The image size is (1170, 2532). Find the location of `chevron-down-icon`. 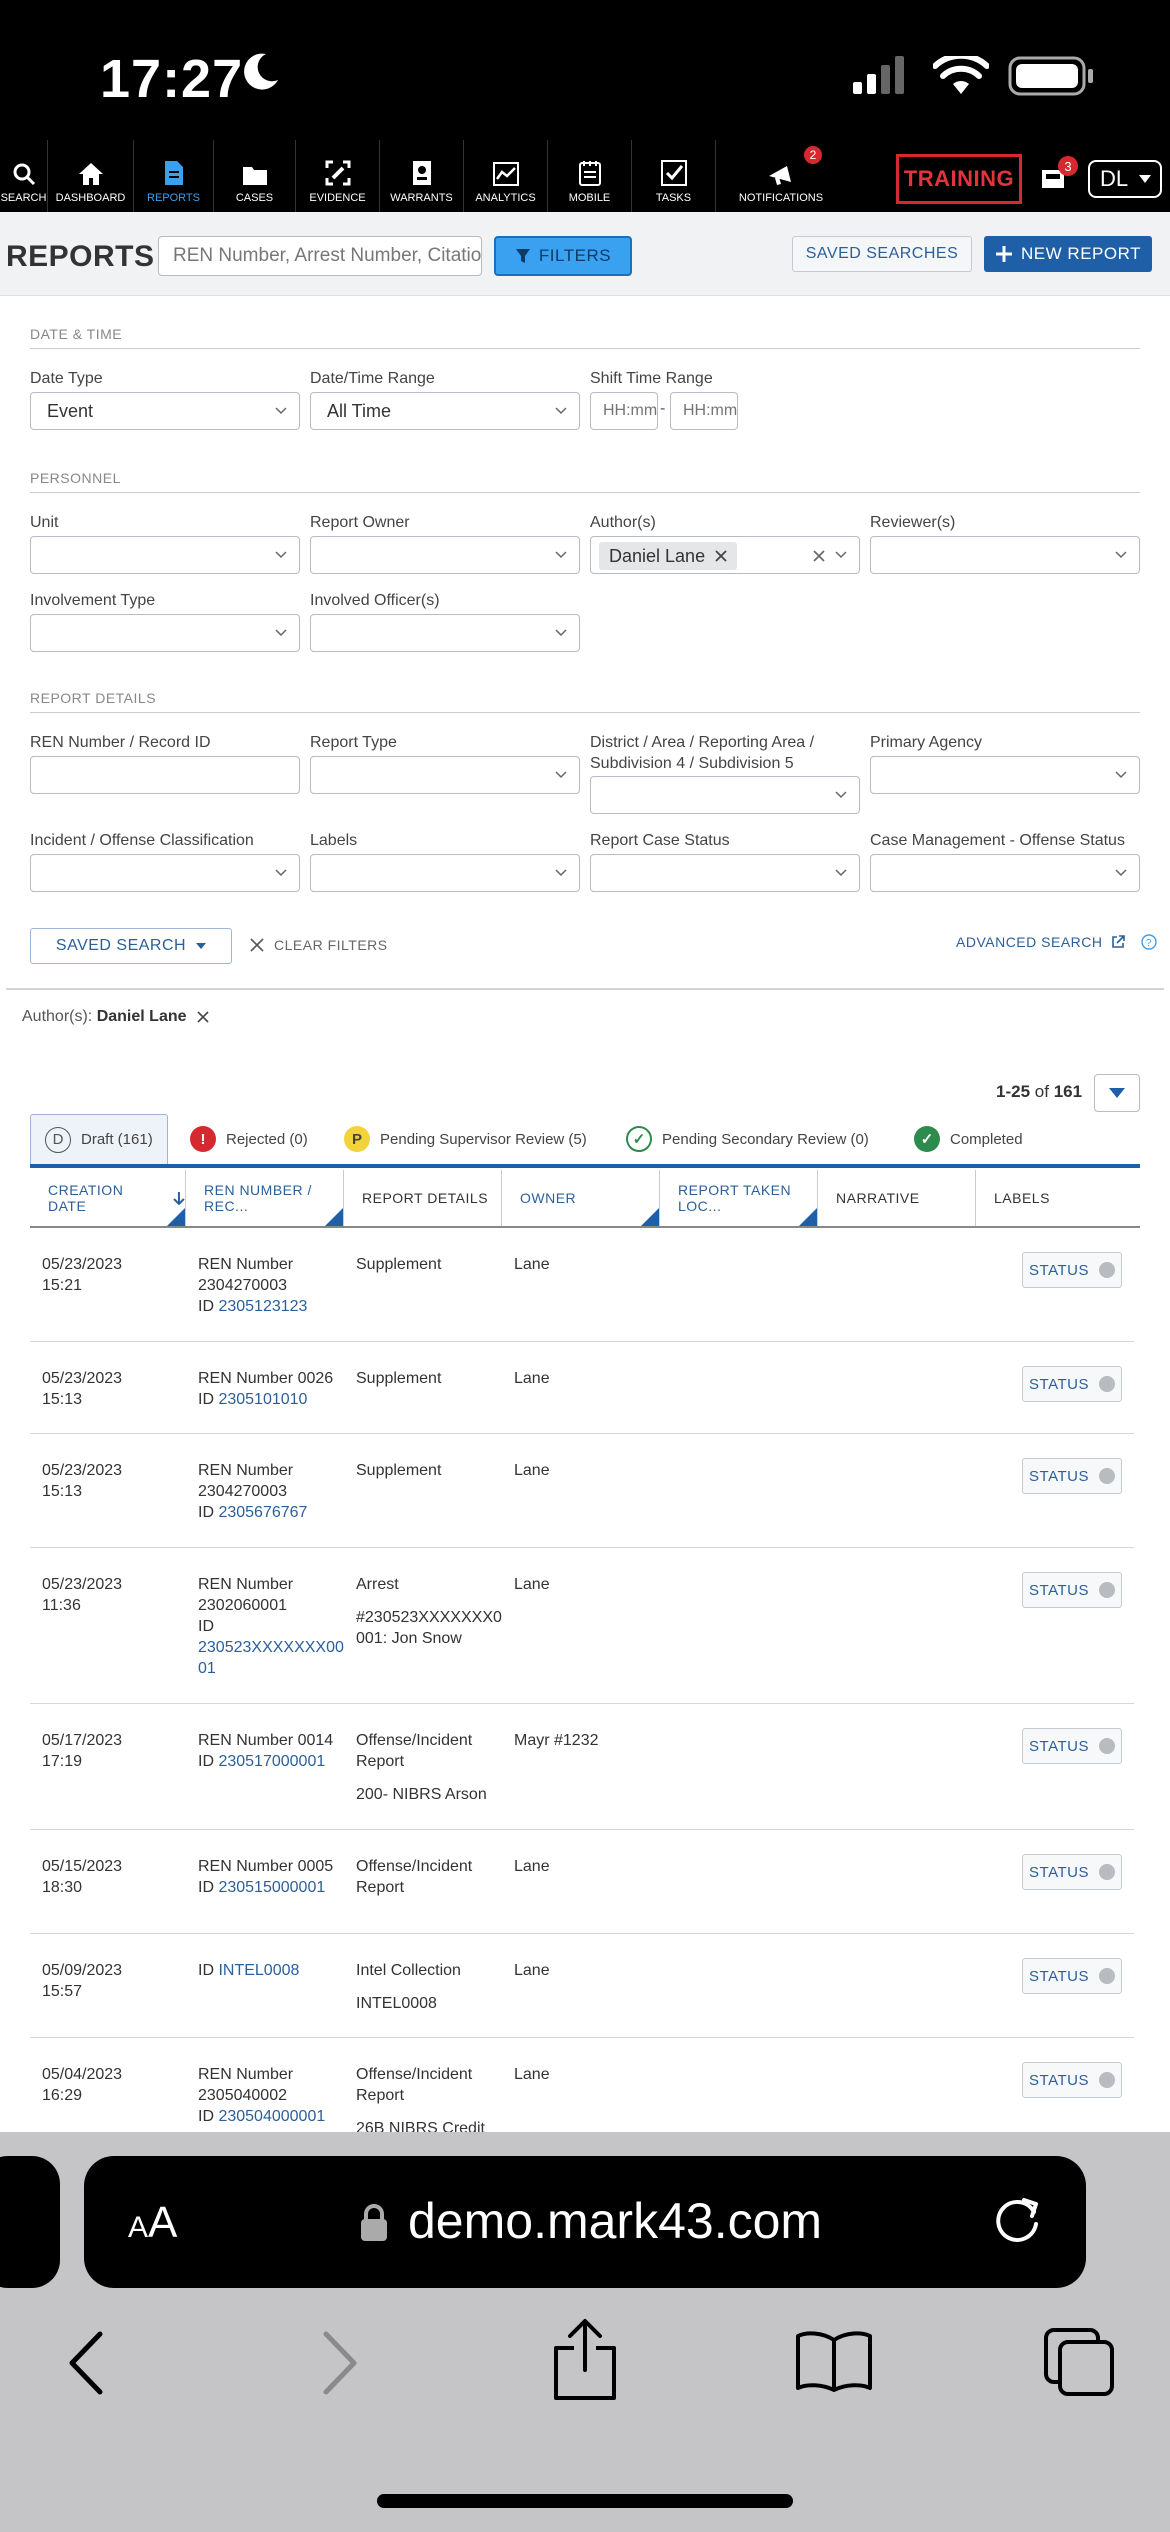

chevron-down-icon is located at coordinates (841, 555).